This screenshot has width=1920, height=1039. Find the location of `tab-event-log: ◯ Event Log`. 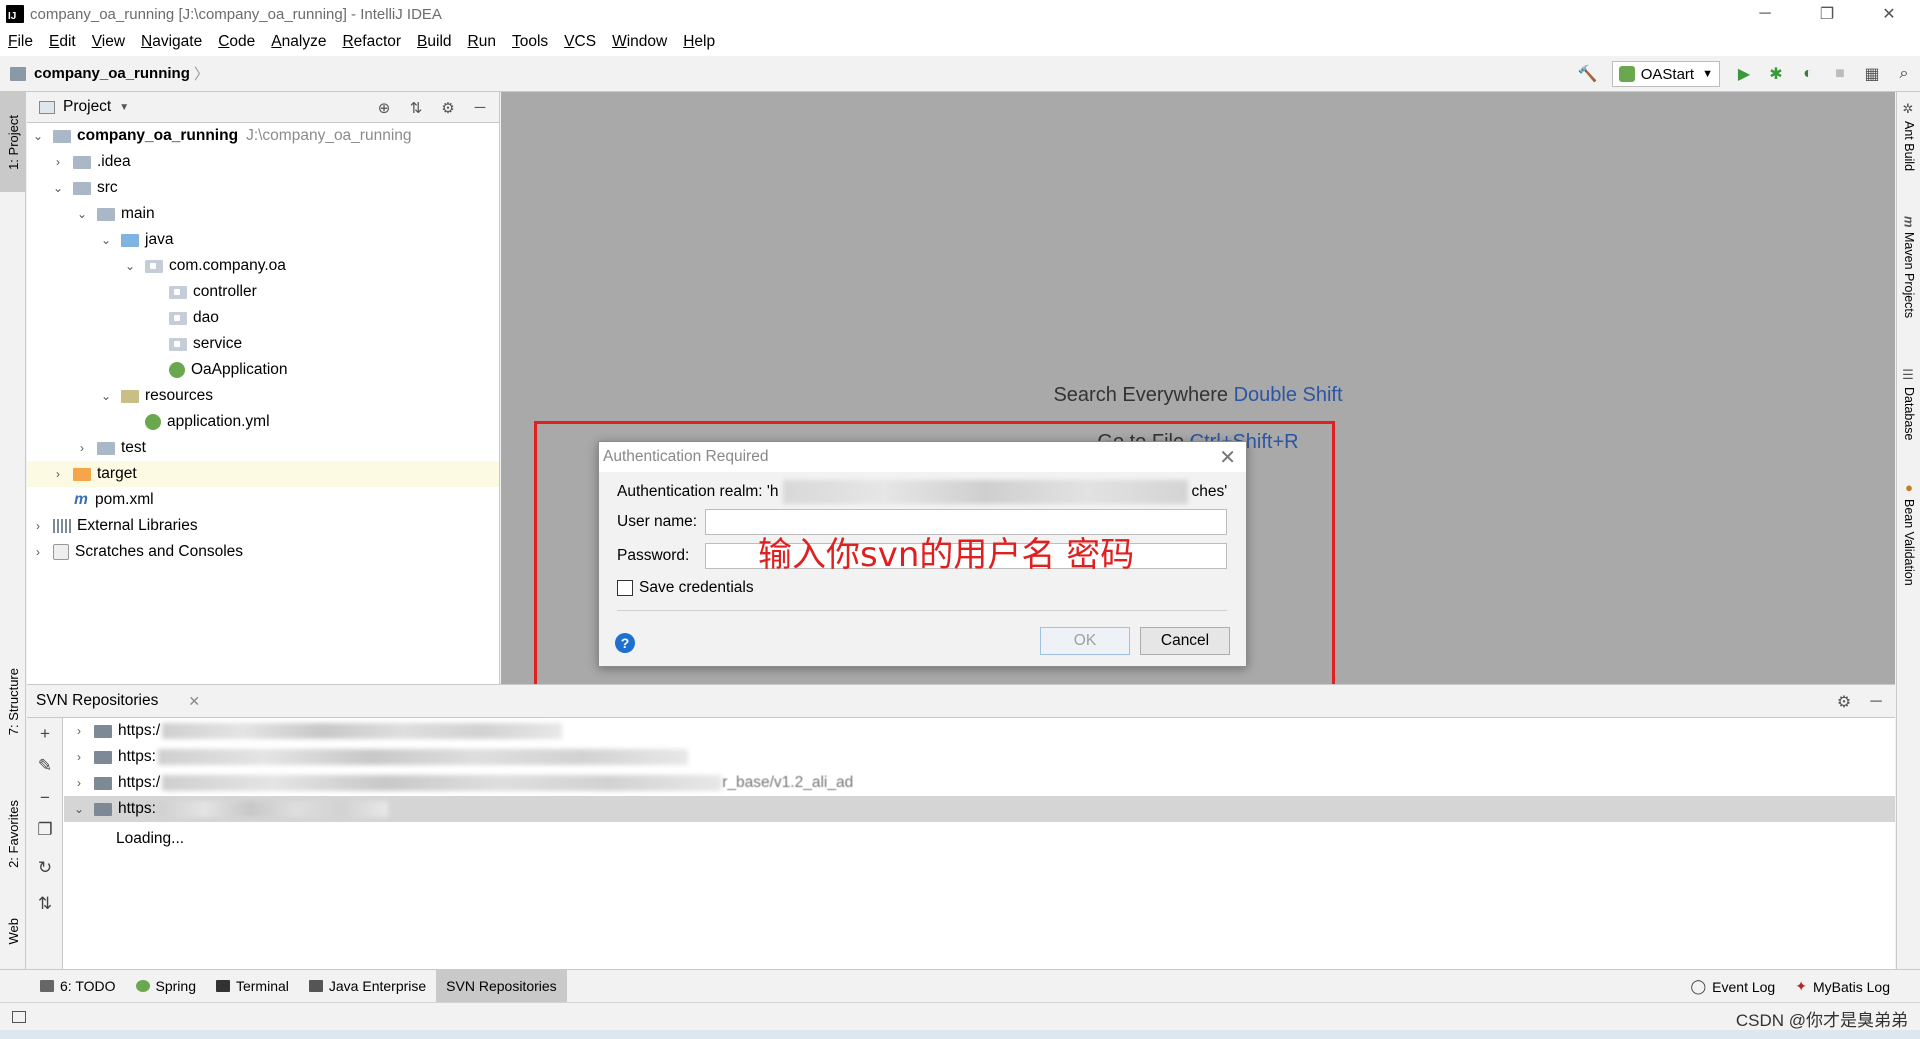

tab-event-log: ◯ Event Log is located at coordinates (1732, 986).